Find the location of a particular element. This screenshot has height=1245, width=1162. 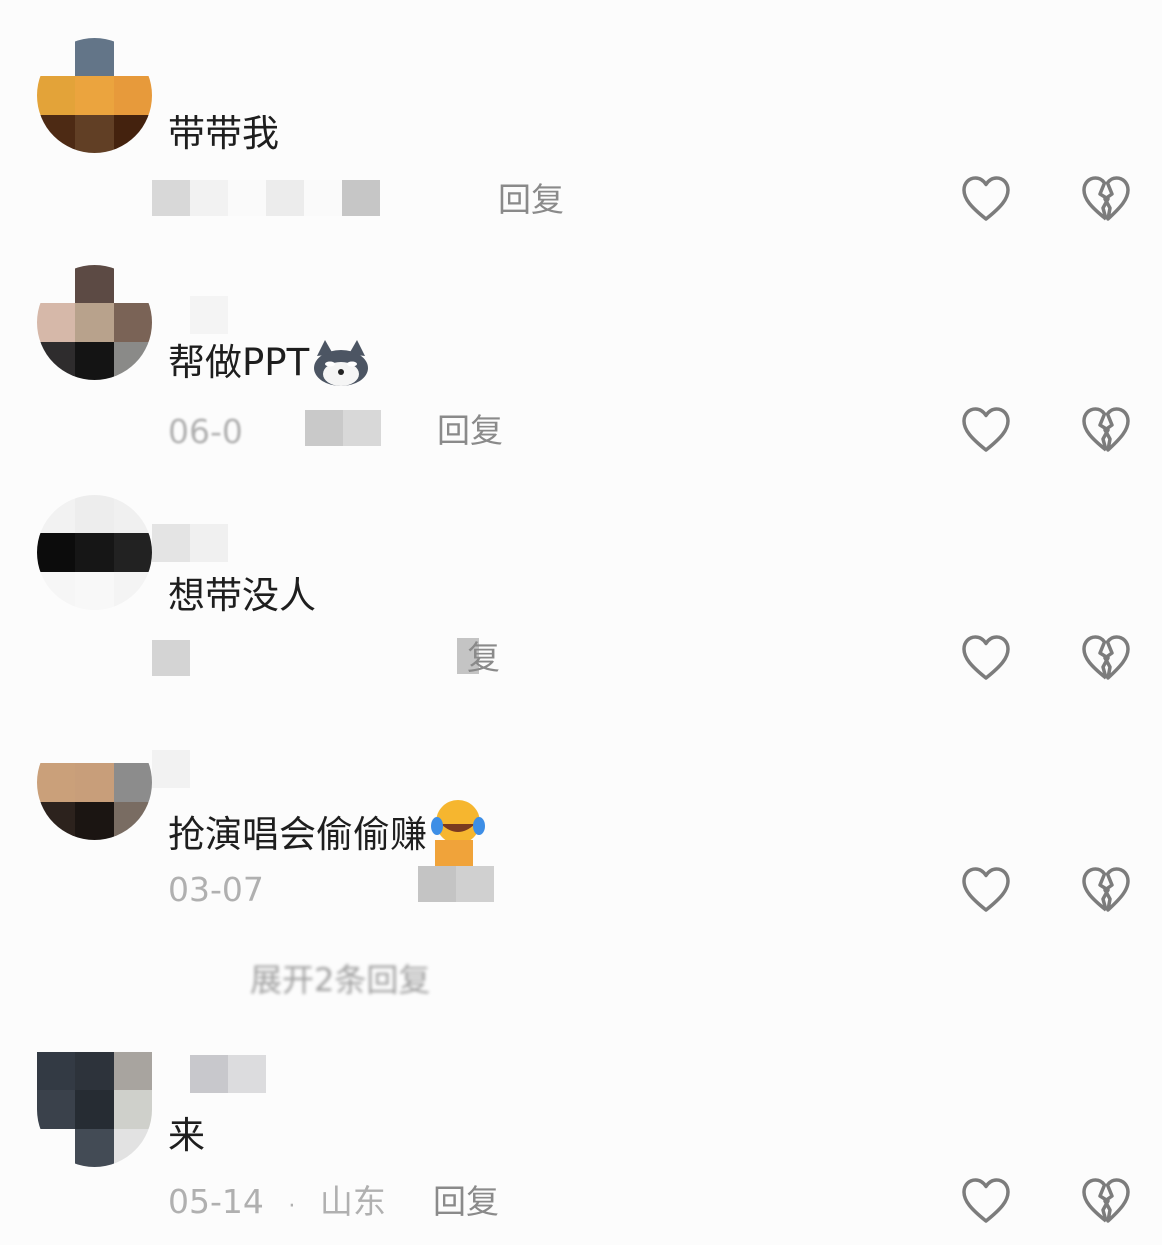

comment-meta: 05-14 · 山东 is located at coordinates (277, 1204).